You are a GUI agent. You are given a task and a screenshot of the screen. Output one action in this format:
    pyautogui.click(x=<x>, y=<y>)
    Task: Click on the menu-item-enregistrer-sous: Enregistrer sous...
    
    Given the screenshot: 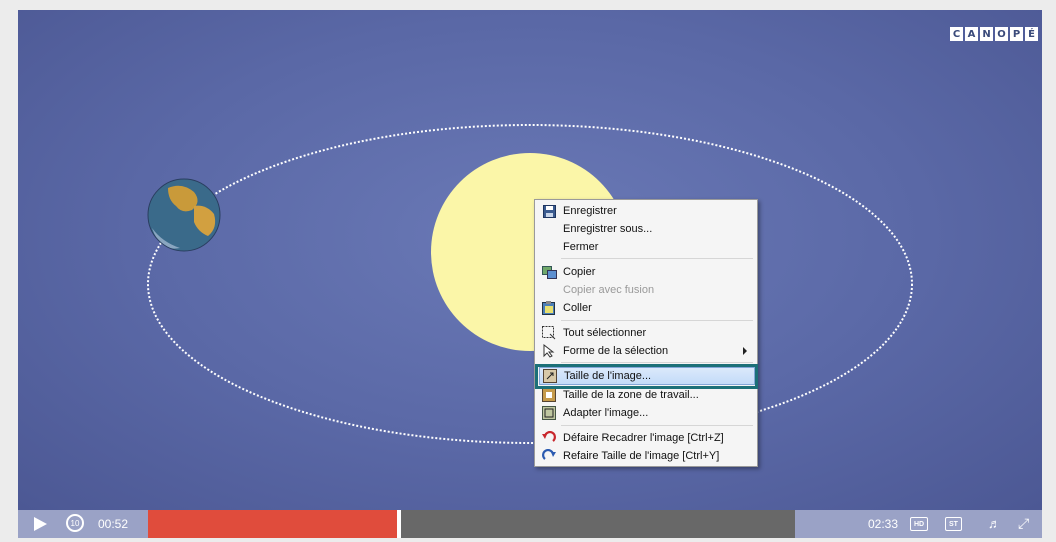 What is the action you would take?
    pyautogui.click(x=647, y=229)
    